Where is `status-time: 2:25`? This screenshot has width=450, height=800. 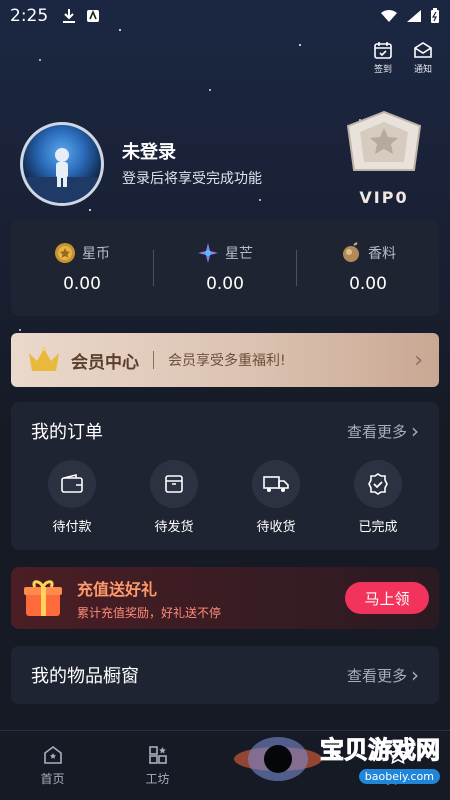 status-time: 2:25 is located at coordinates (29, 16).